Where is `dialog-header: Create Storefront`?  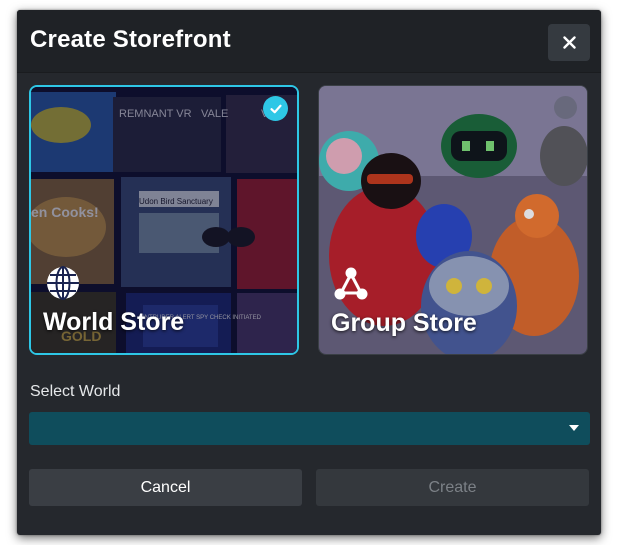
dialog-header: Create Storefront is located at coordinates (309, 41).